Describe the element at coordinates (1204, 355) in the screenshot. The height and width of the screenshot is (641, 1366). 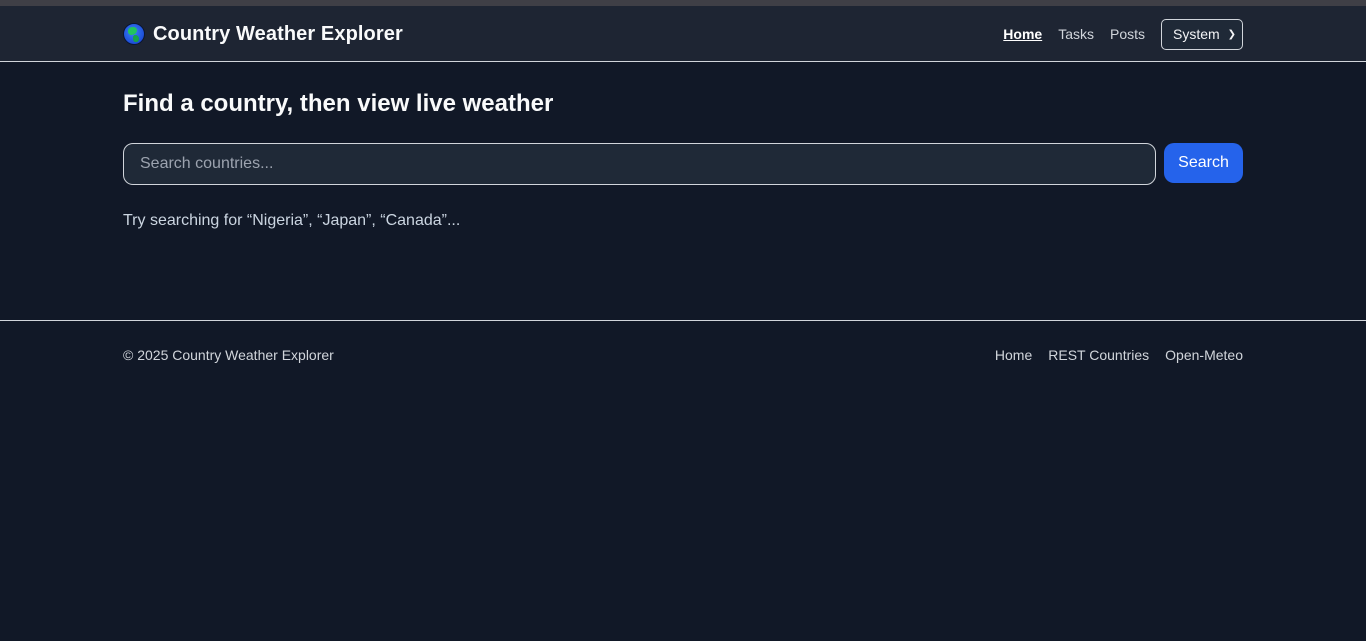
I see `footer-link-open-meteo: Open-Meteo` at that location.